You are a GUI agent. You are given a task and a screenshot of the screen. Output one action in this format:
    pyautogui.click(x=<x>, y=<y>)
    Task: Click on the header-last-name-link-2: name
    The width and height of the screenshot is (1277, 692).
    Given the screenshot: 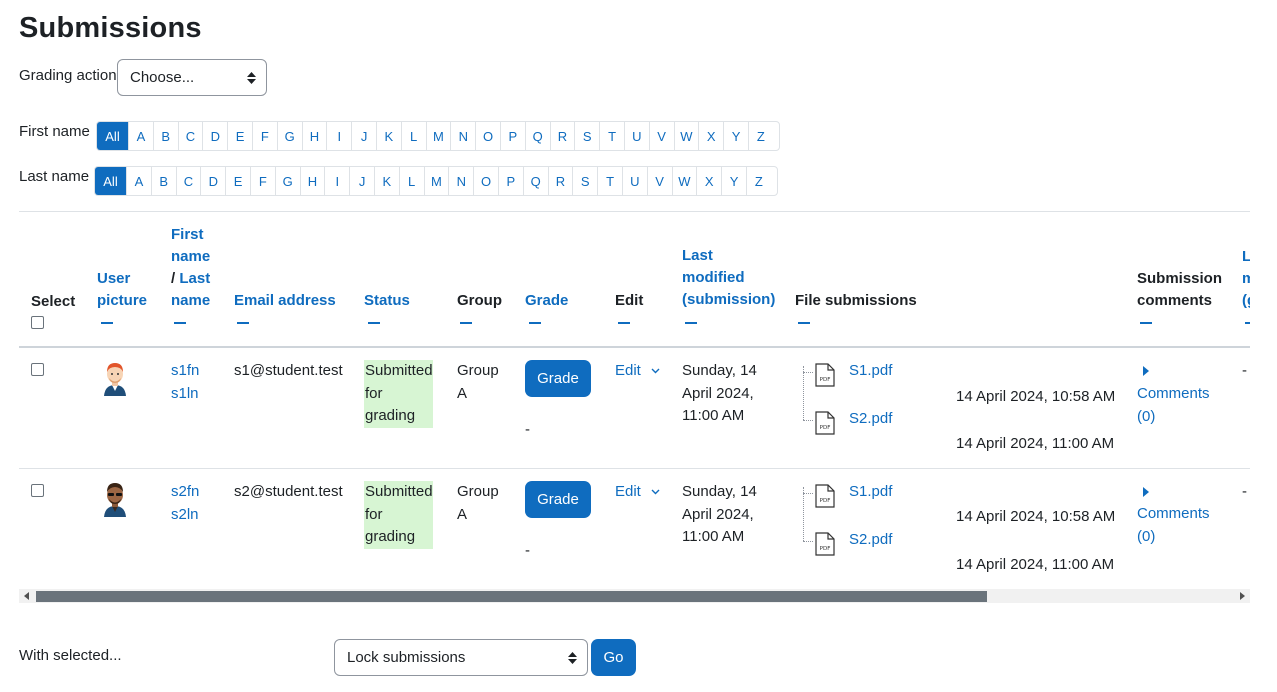 What is the action you would take?
    pyautogui.click(x=190, y=300)
    